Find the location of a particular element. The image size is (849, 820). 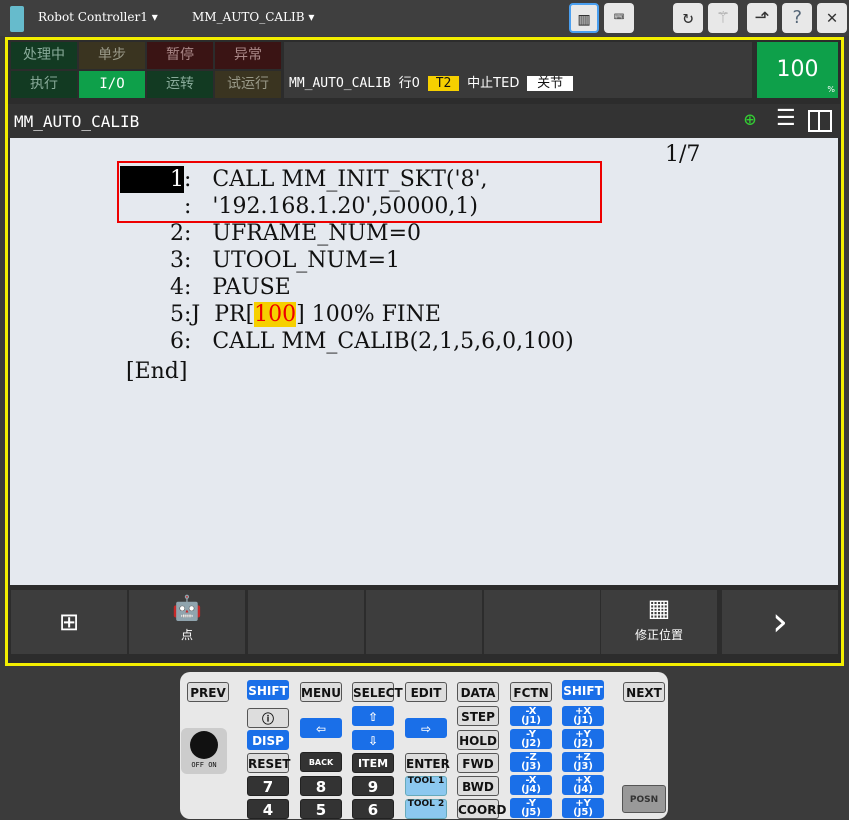

jog-plus-key: +Z (J3) is located at coordinates (583, 762).